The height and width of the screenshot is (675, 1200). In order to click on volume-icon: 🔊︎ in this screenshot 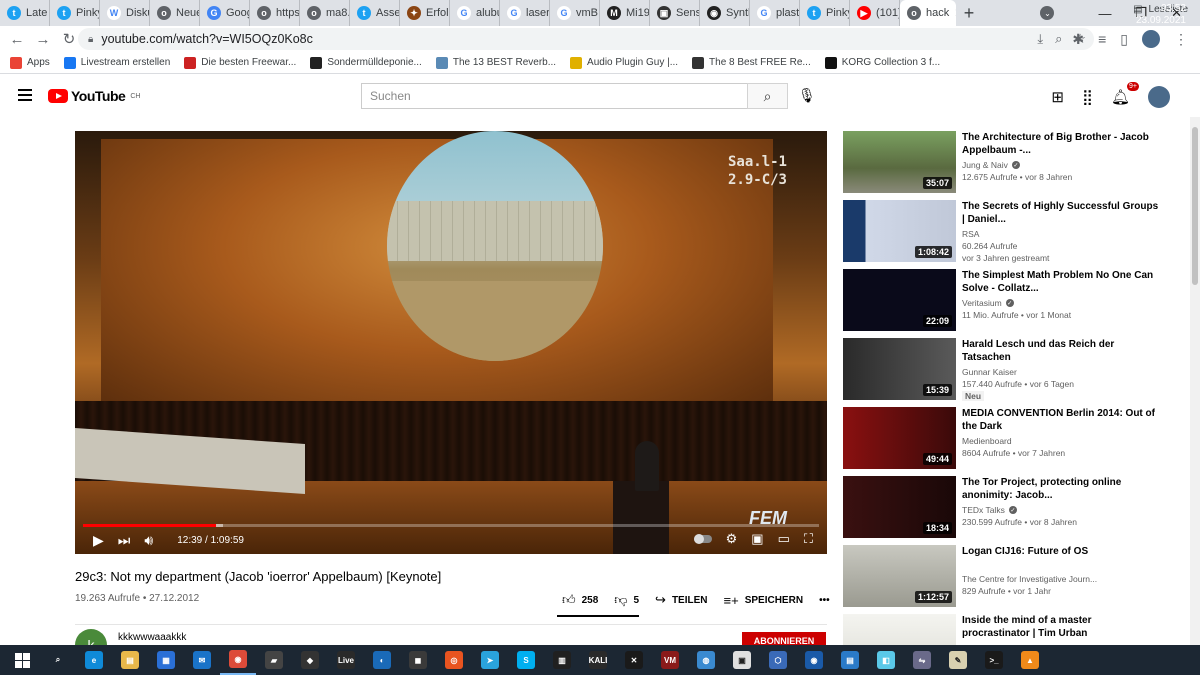, I will do `click(148, 540)`.